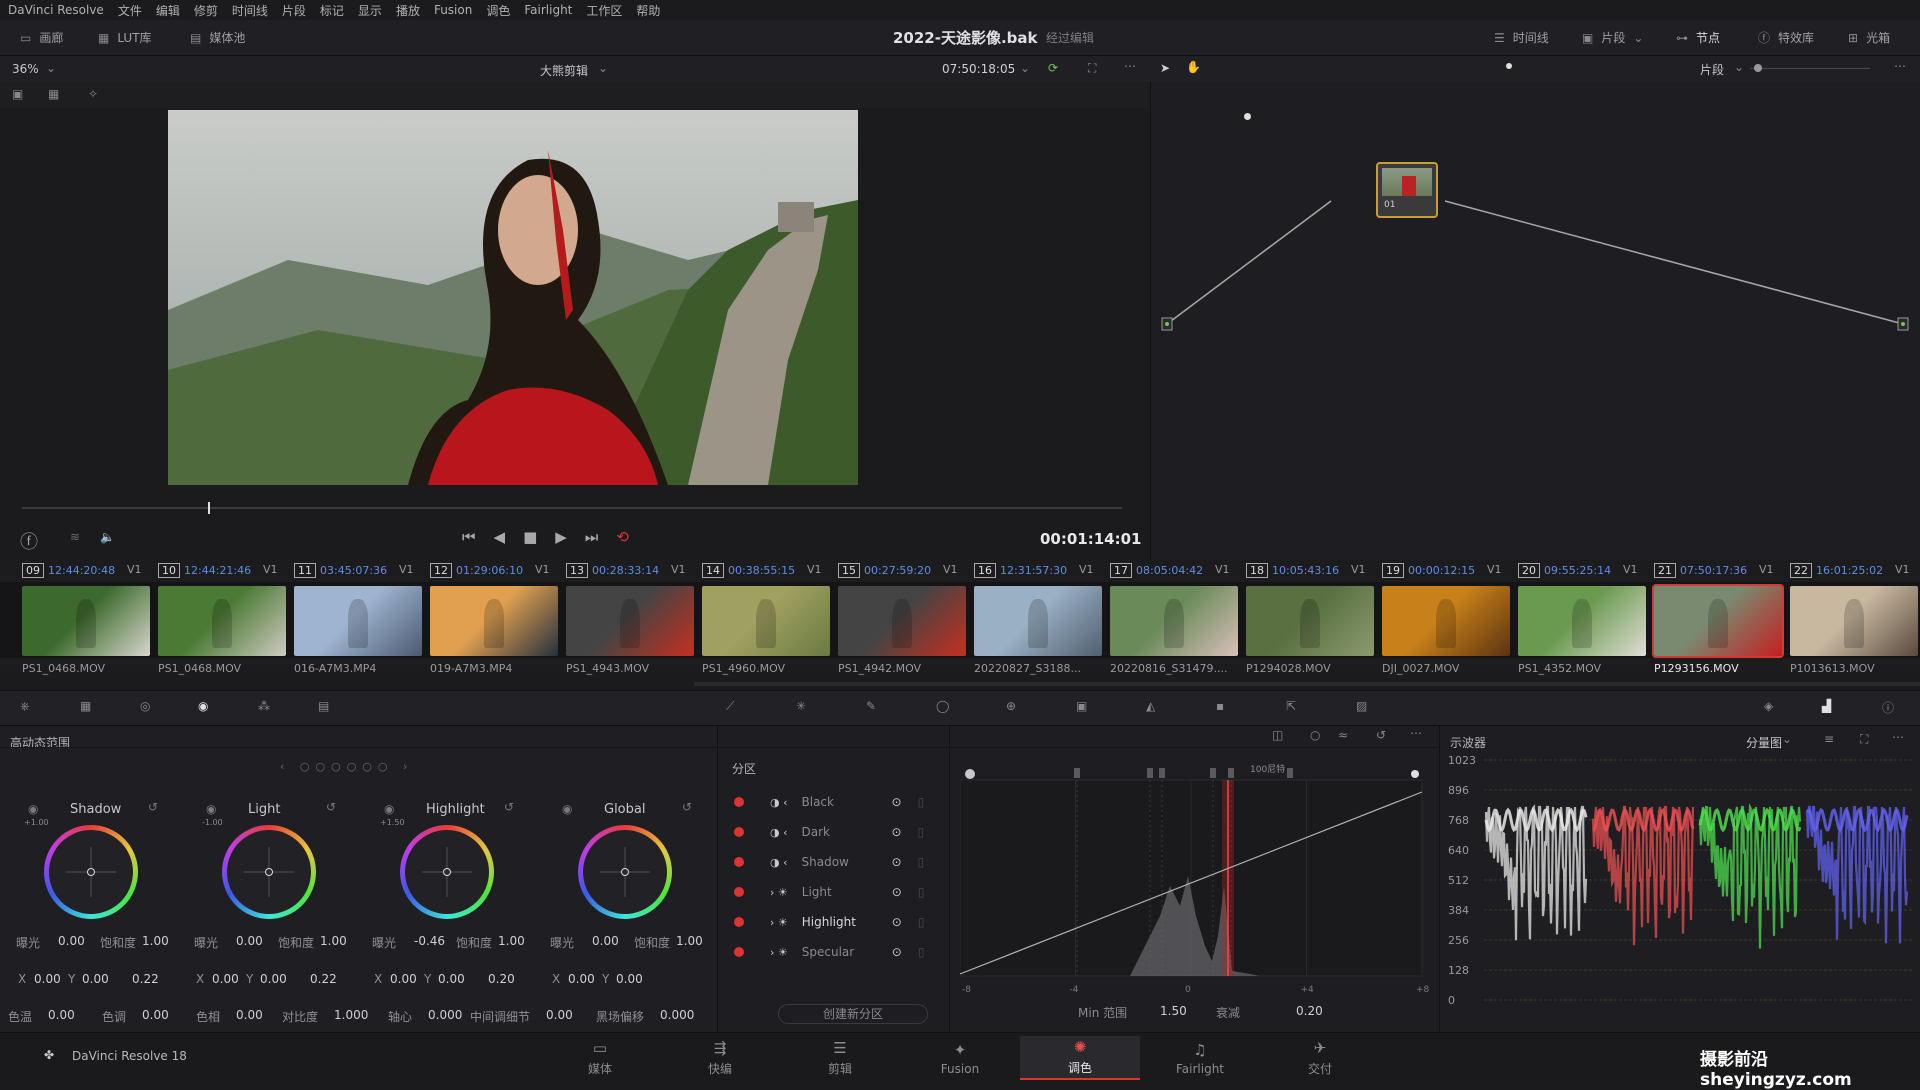 Image resolution: width=1920 pixels, height=1090 pixels. What do you see at coordinates (145, 706) in the screenshot?
I see `primaries-wheels-icon: ◎` at bounding box center [145, 706].